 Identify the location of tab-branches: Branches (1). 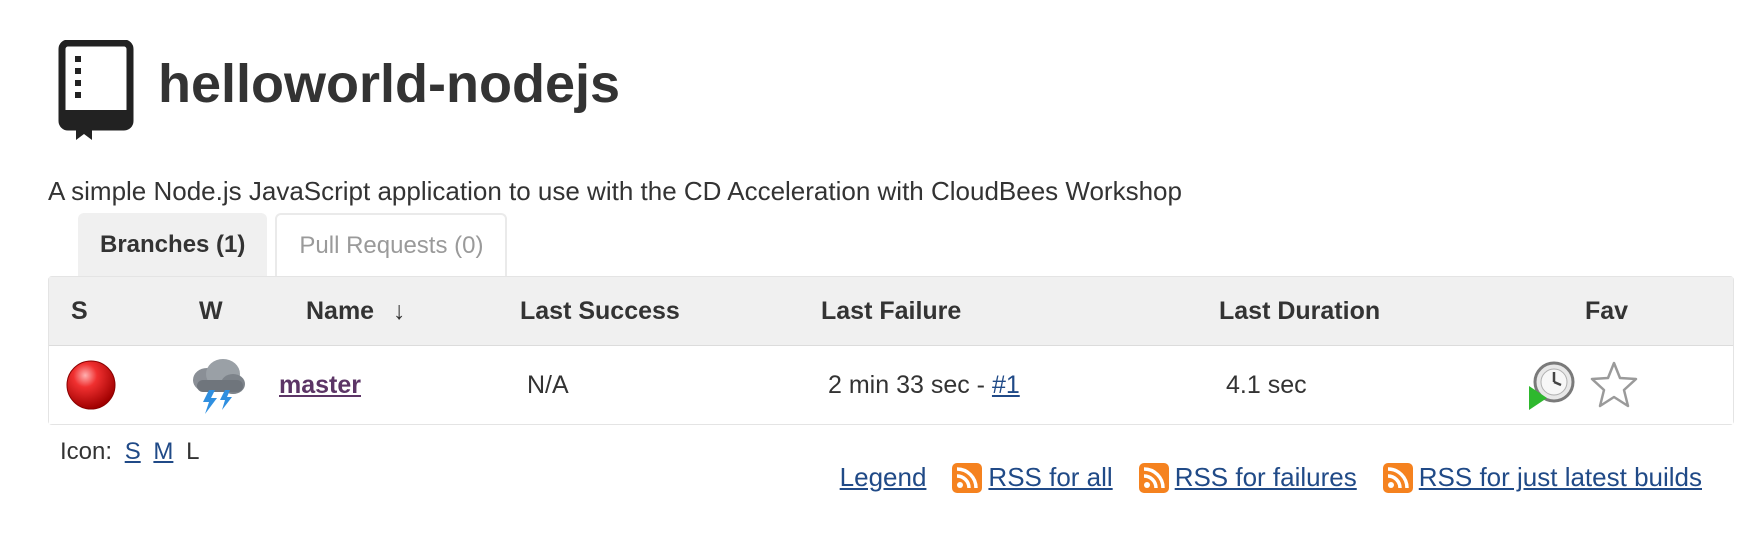
(173, 245).